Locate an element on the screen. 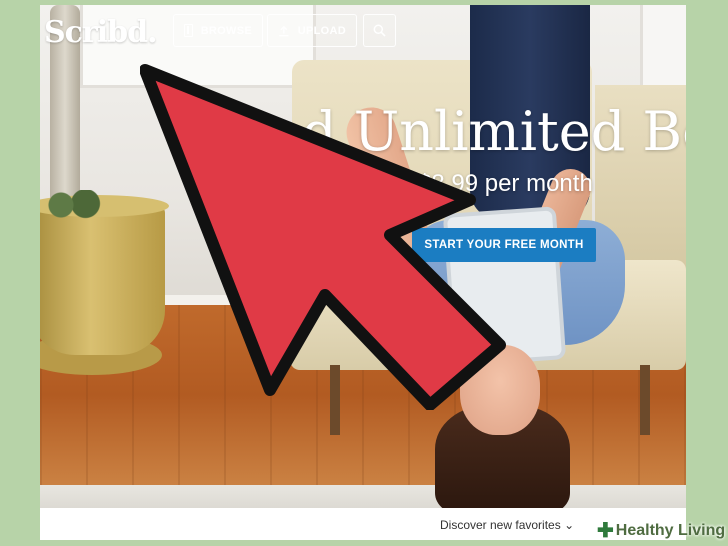 Image resolution: width=728 pixels, height=546 pixels. book-icon is located at coordinates (188, 30).